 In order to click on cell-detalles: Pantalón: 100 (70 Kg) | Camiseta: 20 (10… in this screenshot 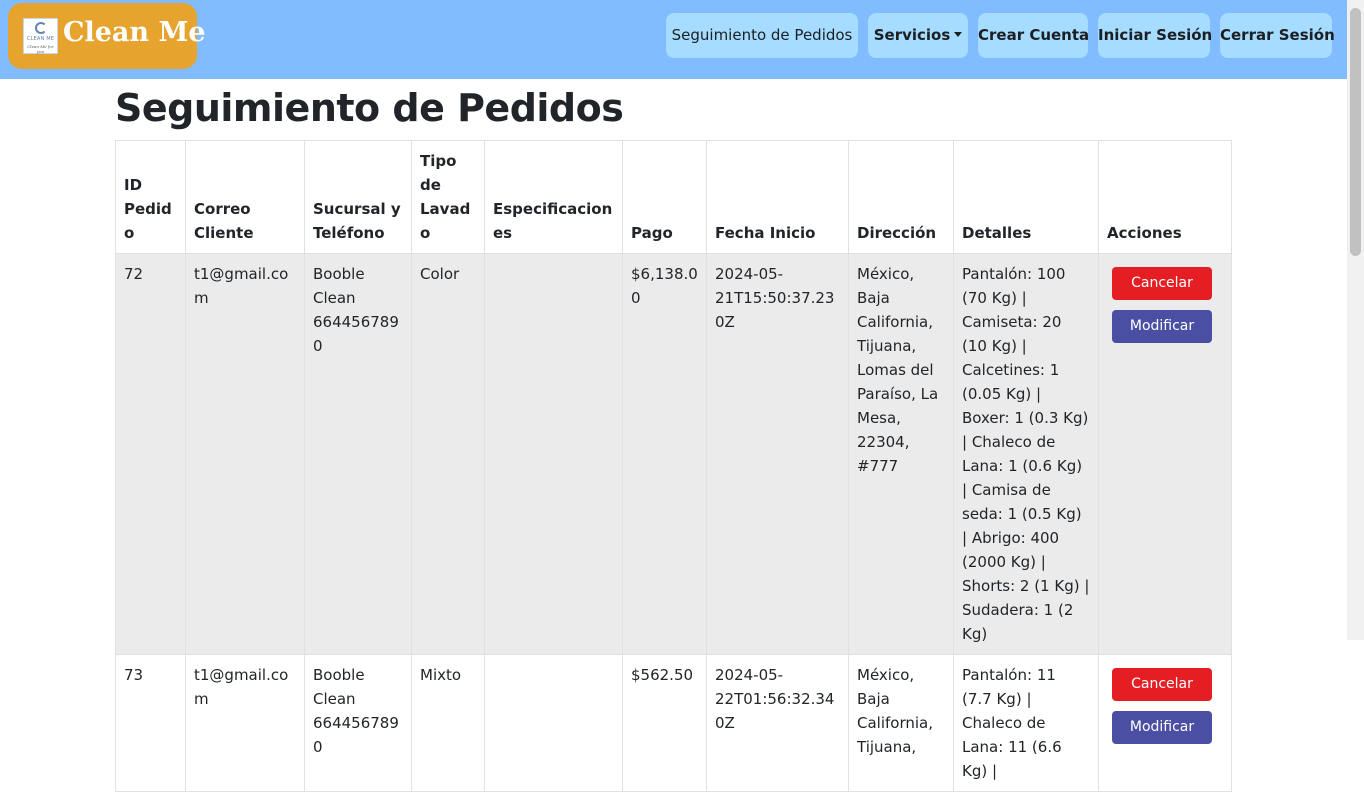, I will do `click(1026, 454)`.